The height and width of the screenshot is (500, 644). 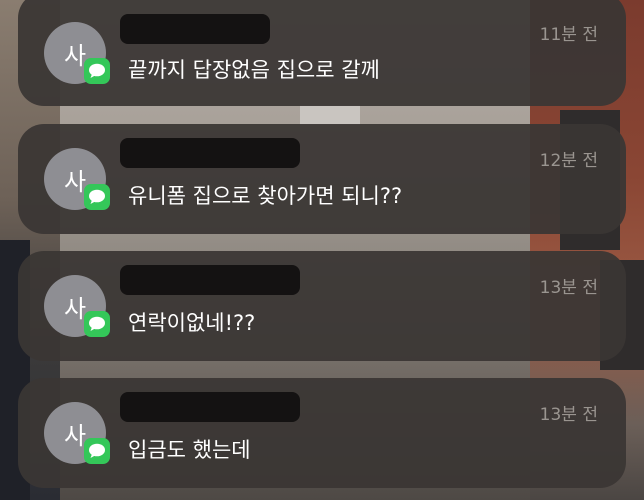 I want to click on notification-message: 입금도 했는데, so click(x=189, y=450).